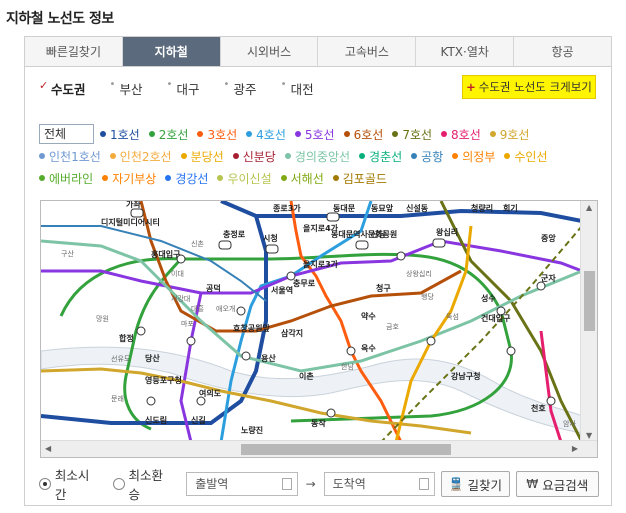 The image size is (626, 513). Describe the element at coordinates (117, 398) in the screenshot. I see `station-label: 문래` at that location.